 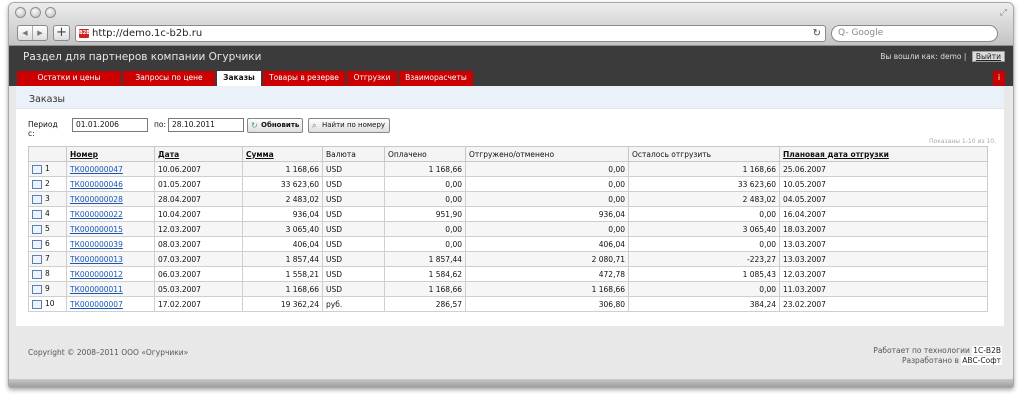 What do you see at coordinates (198, 274) in the screenshot?
I see `order-date: 06.03.2007` at bounding box center [198, 274].